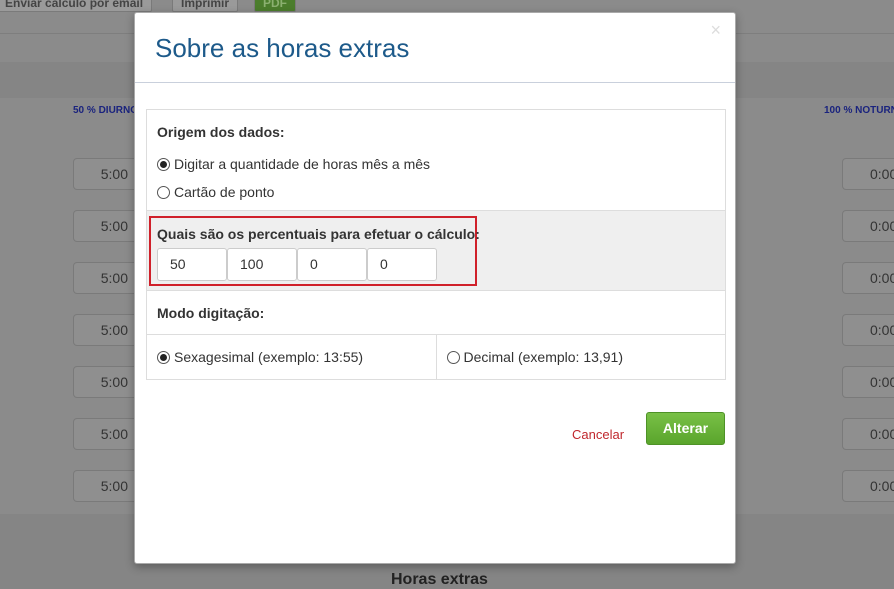 The width and height of the screenshot is (894, 589). Describe the element at coordinates (192, 264) in the screenshot. I see `percentual-input-1: 50` at that location.